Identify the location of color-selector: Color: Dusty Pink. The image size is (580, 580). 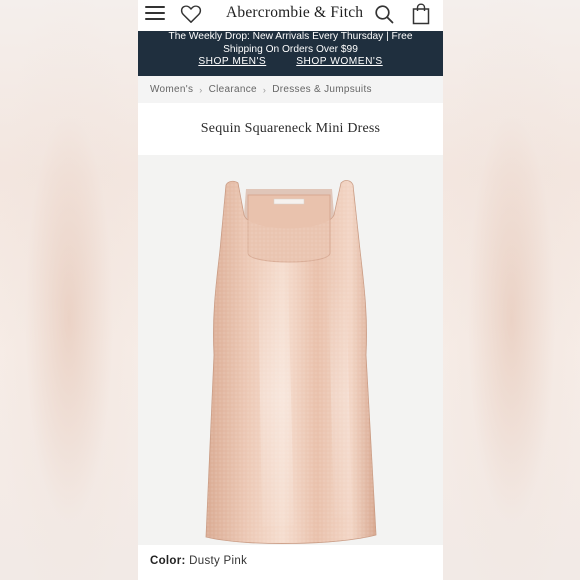
(290, 567).